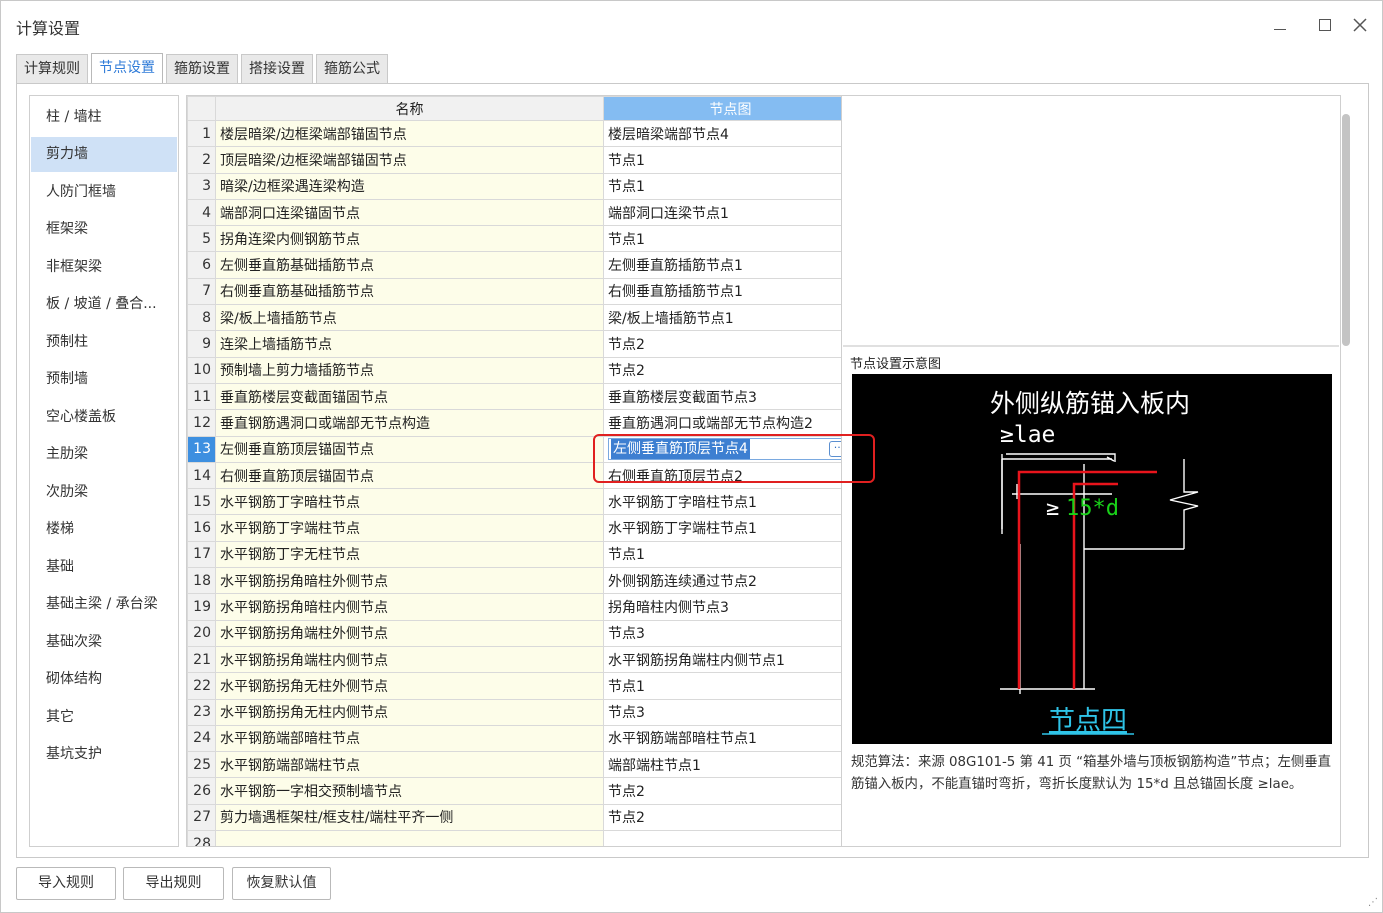 The height and width of the screenshot is (913, 1383). Describe the element at coordinates (409, 581) in the screenshot. I see `cell-name: 水平钢筋拐角暗柱外侧节点` at that location.